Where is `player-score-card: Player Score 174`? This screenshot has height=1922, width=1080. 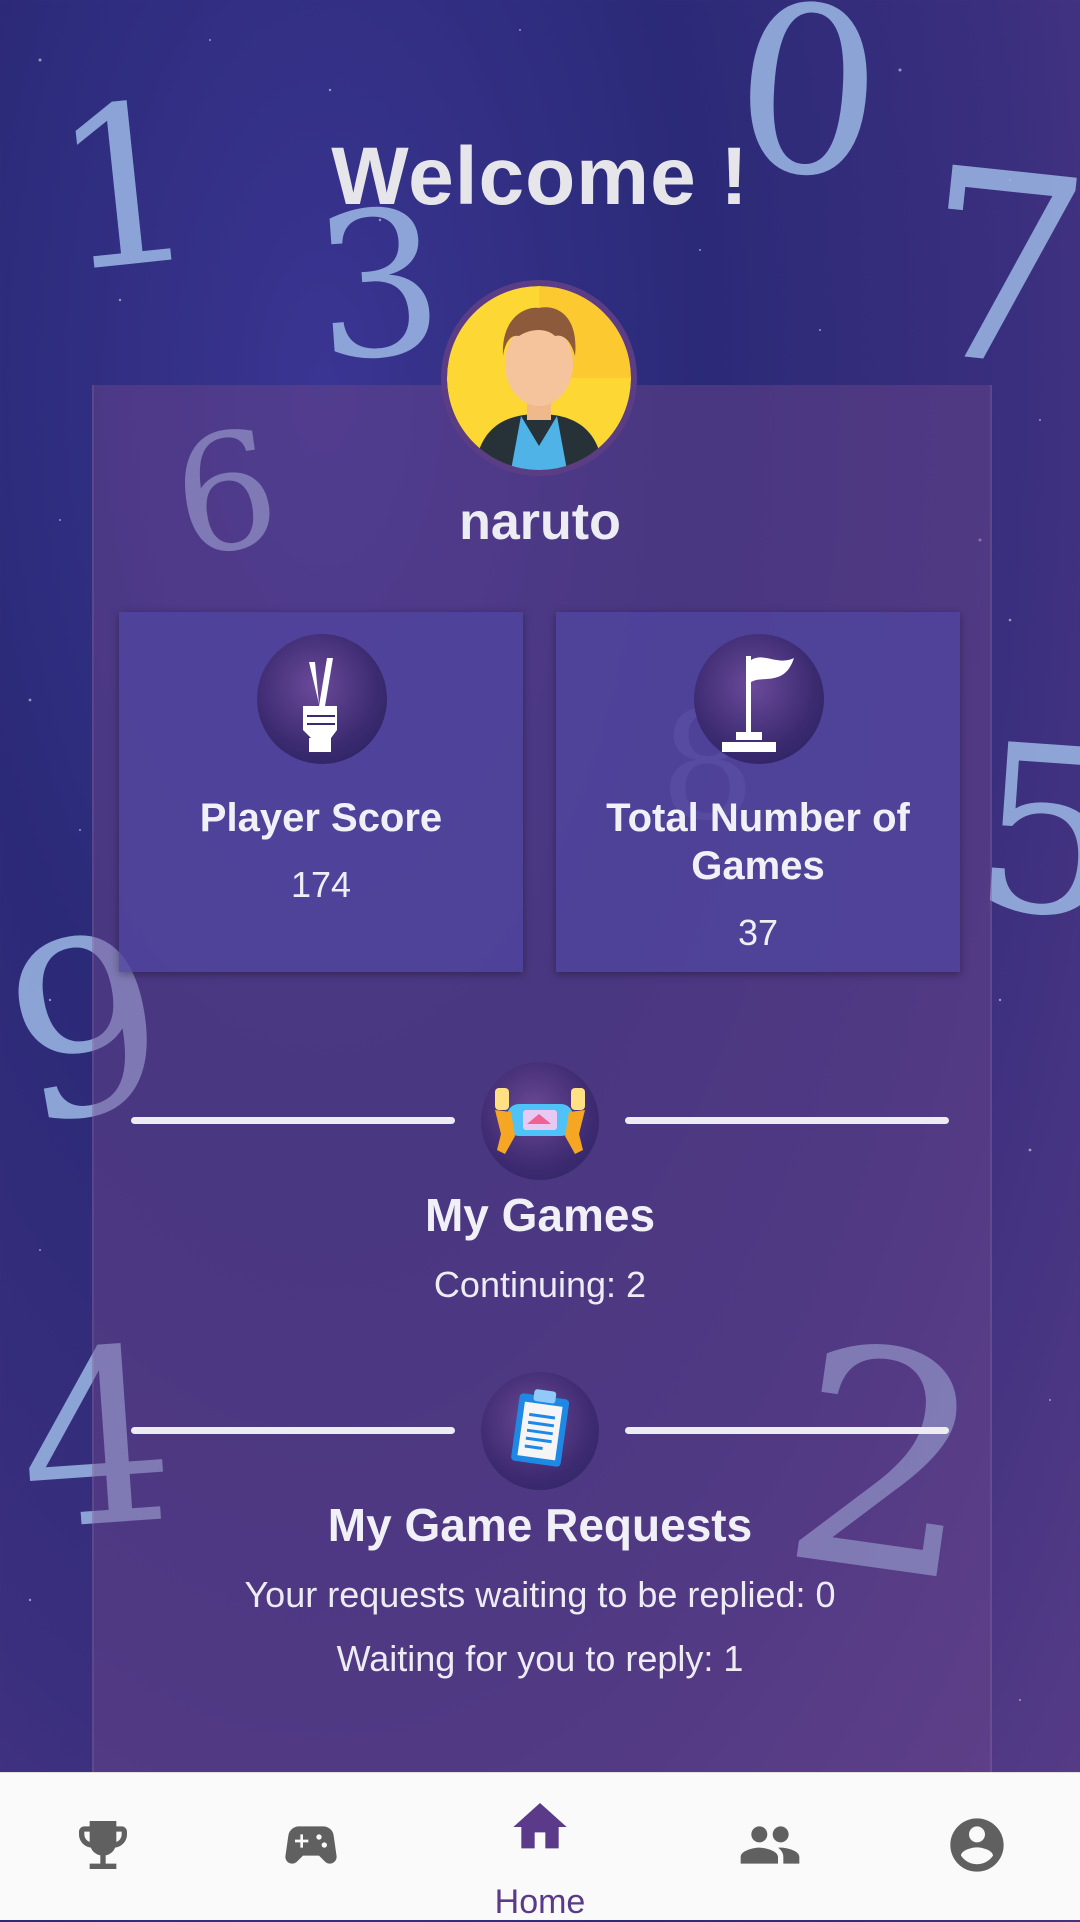 player-score-card: Player Score 174 is located at coordinates (321, 792).